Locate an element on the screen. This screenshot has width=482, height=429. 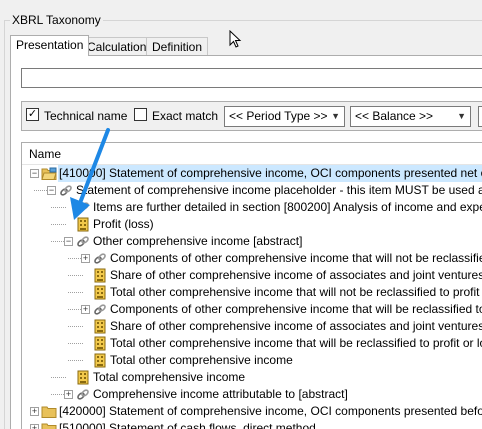
folder-open-icon is located at coordinates (49, 173).